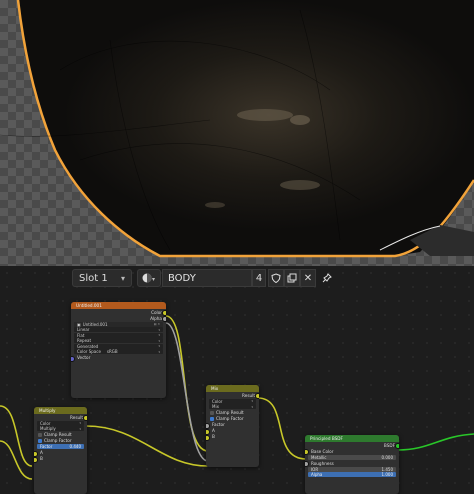  I want to click on interpolation-dropdown: Linear ▾, so click(118, 329).